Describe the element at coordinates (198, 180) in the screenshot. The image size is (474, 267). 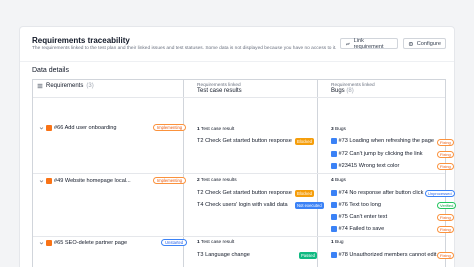
I see `test-count: 2` at that location.